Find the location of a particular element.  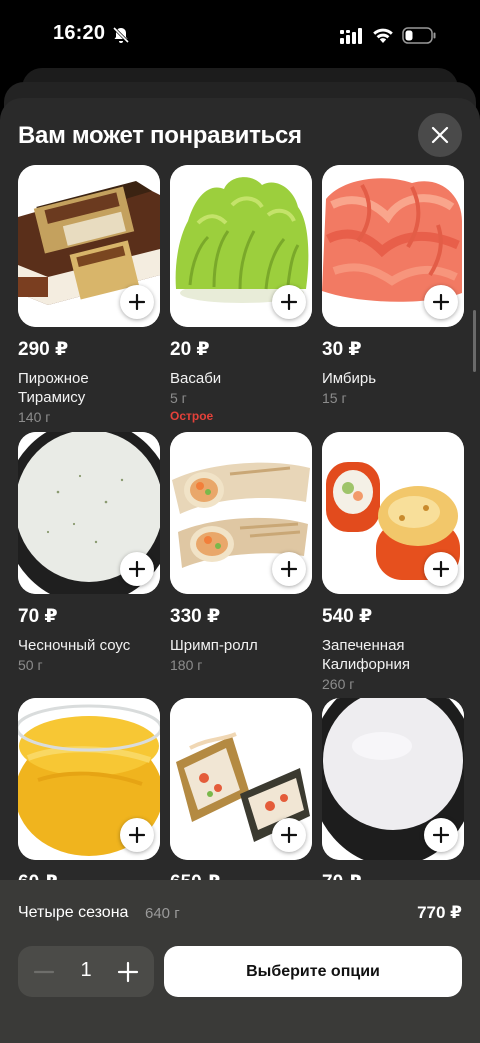

close-icon is located at coordinates (440, 135).